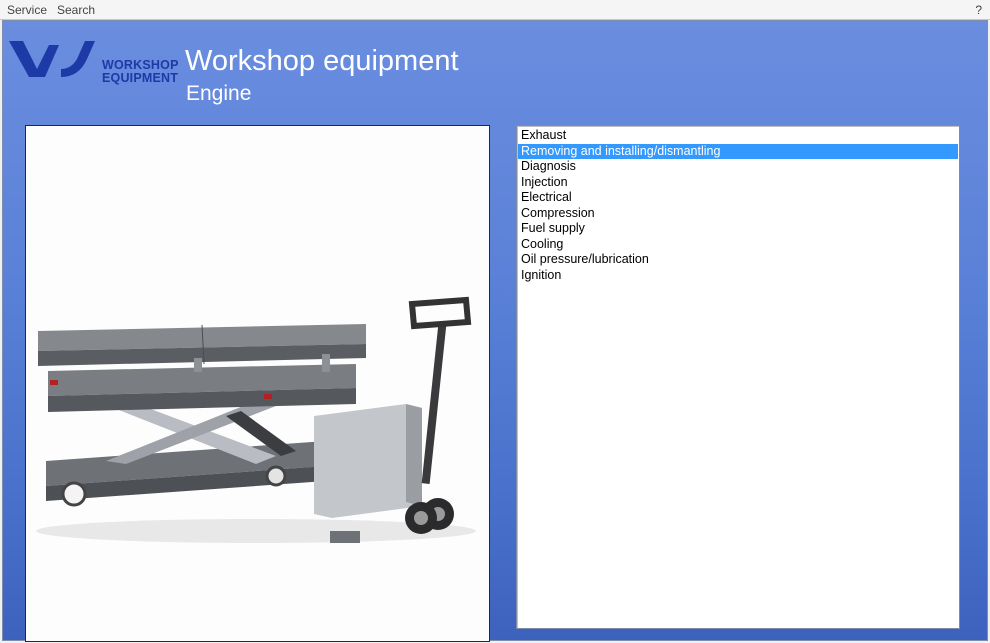  I want to click on list-item: Electrical, so click(738, 198).